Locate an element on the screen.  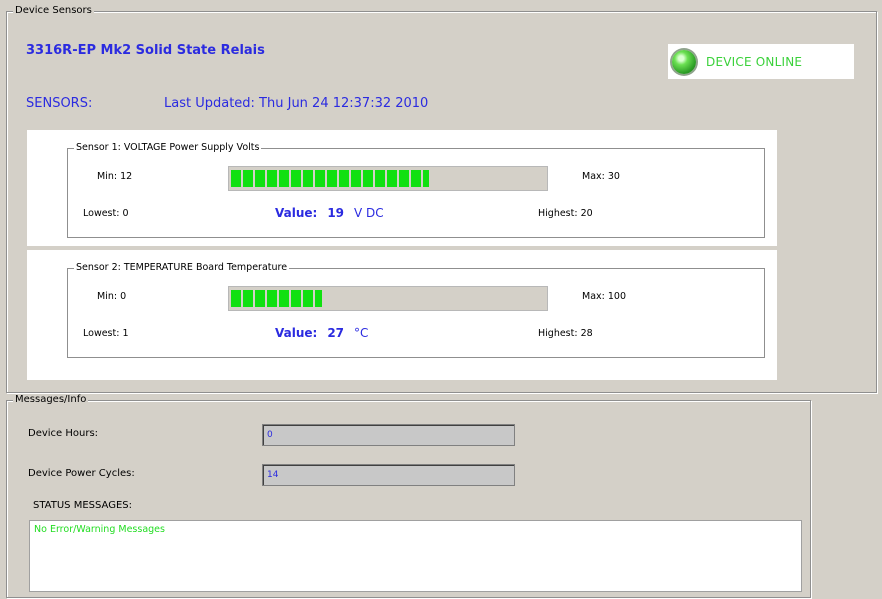
device-status-label: DEVICE ONLINE is located at coordinates (754, 61).